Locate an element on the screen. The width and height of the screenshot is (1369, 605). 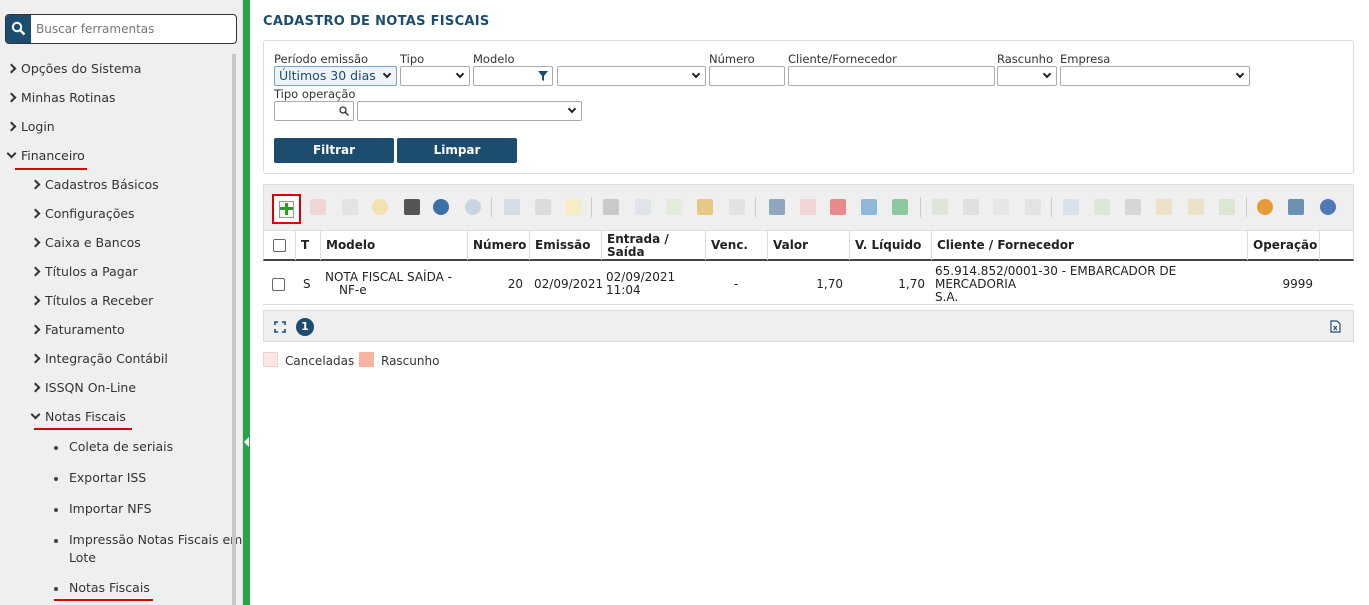
grid-icon is located at coordinates (543, 207).